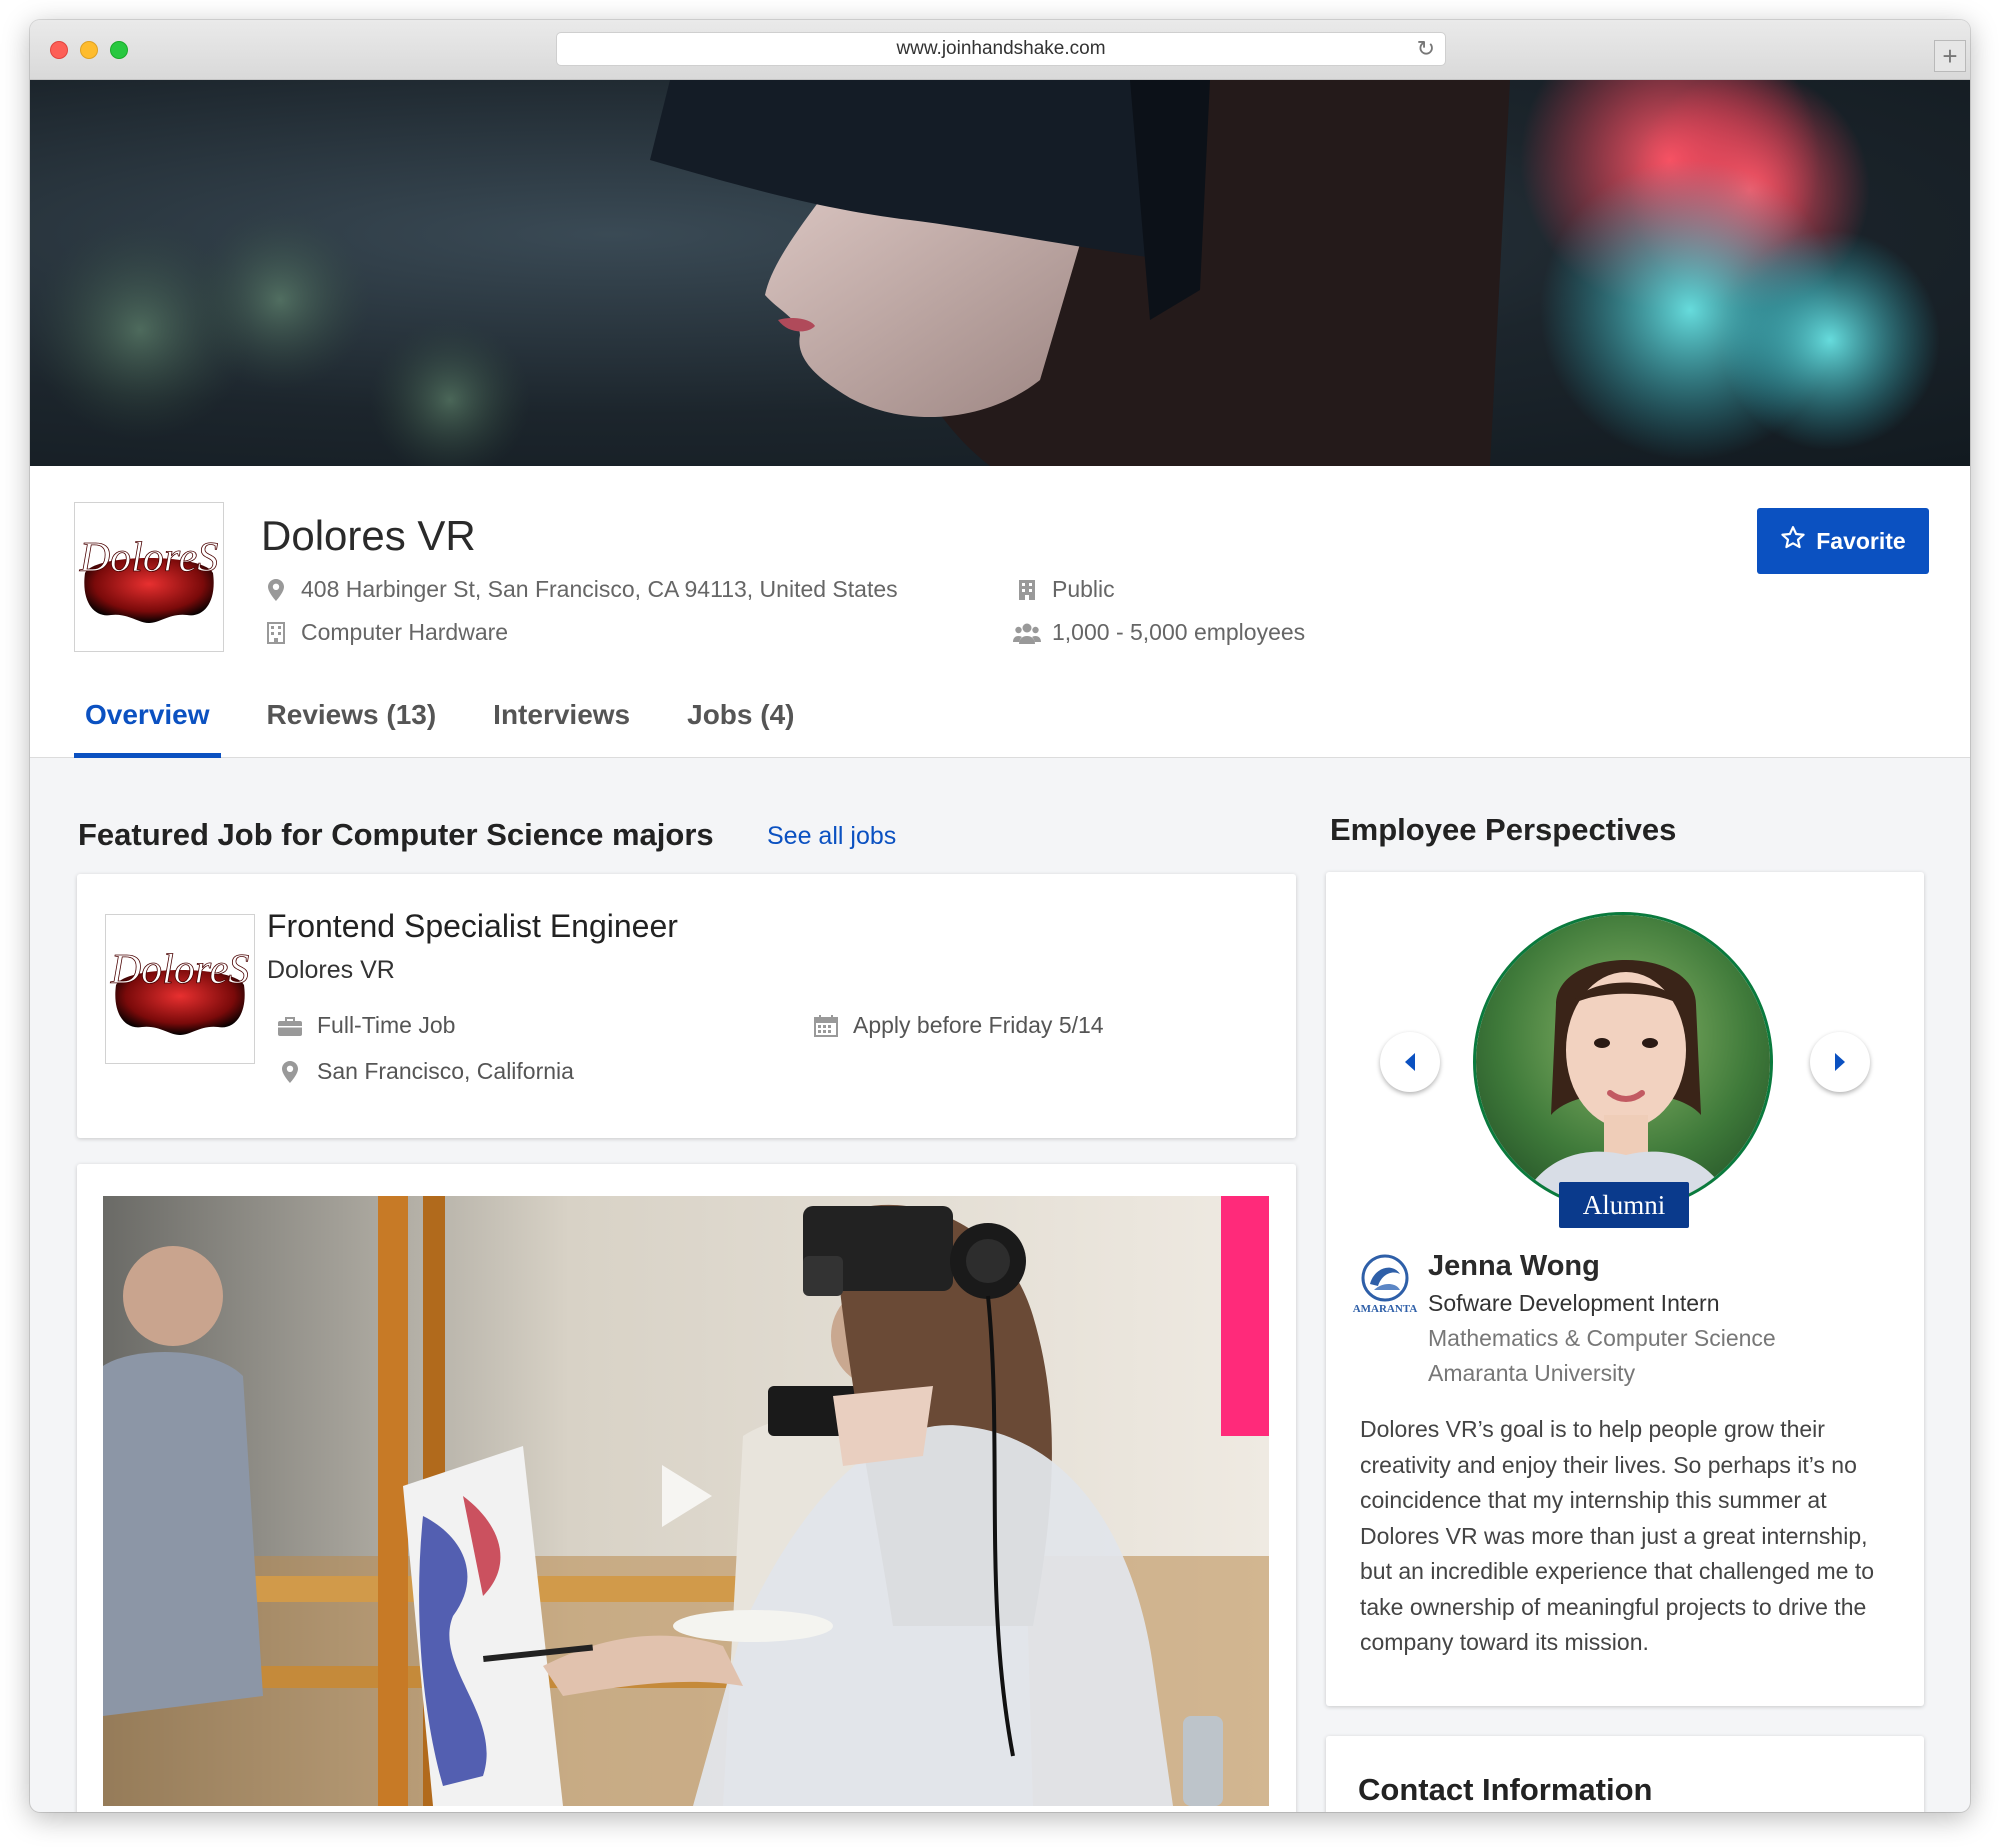 Image resolution: width=1999 pixels, height=1847 pixels. What do you see at coordinates (179, 970) in the screenshot?
I see `job-logo-text: DoloreS` at bounding box center [179, 970].